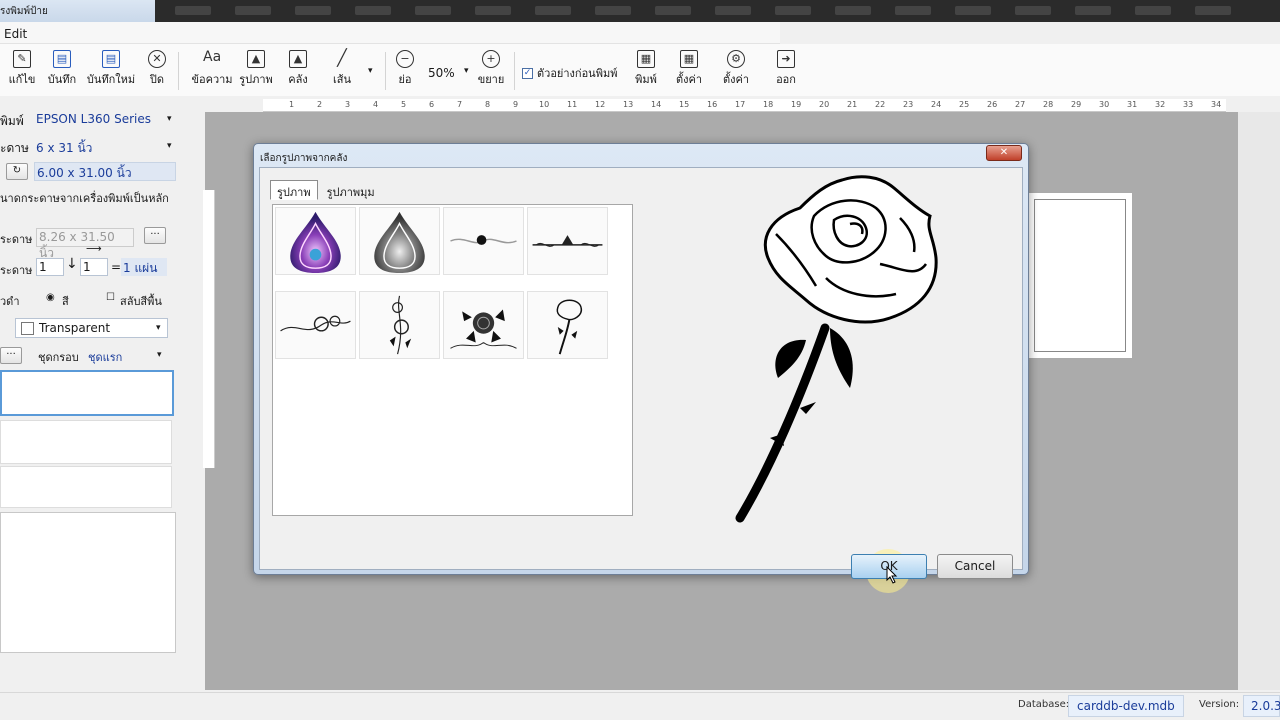 This screenshot has width=1280, height=720. What do you see at coordinates (405, 79) in the screenshot?
I see `zoom-out-label: ย่อ` at bounding box center [405, 79].